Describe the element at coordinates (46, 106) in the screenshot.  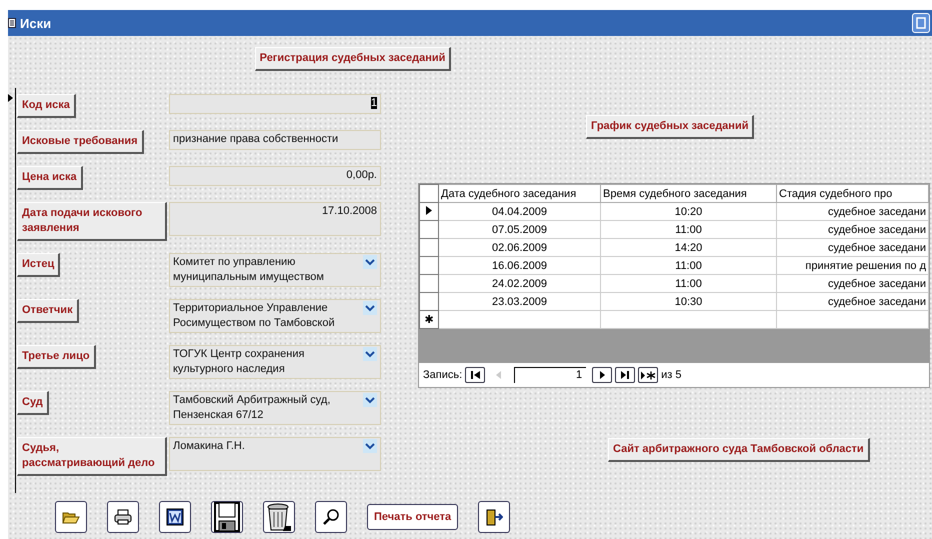
I see `field-label-button: Код иска` at that location.